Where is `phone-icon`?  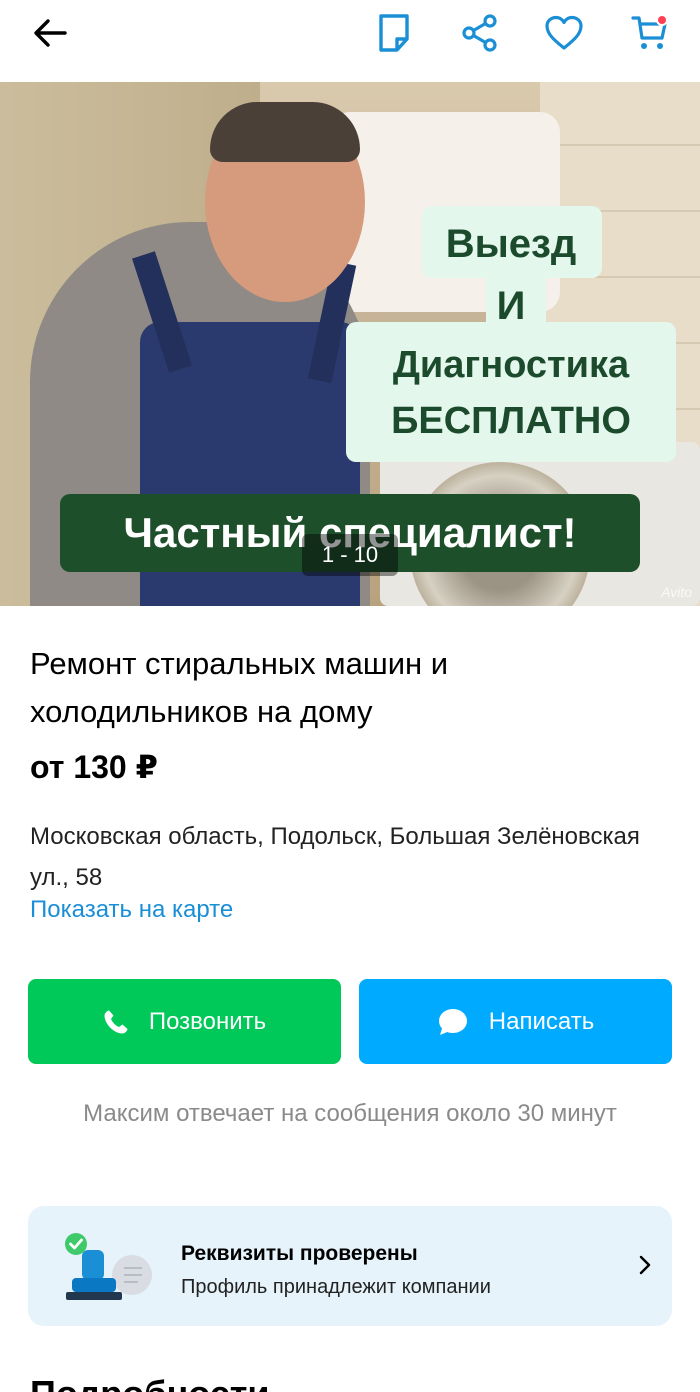 phone-icon is located at coordinates (116, 1021).